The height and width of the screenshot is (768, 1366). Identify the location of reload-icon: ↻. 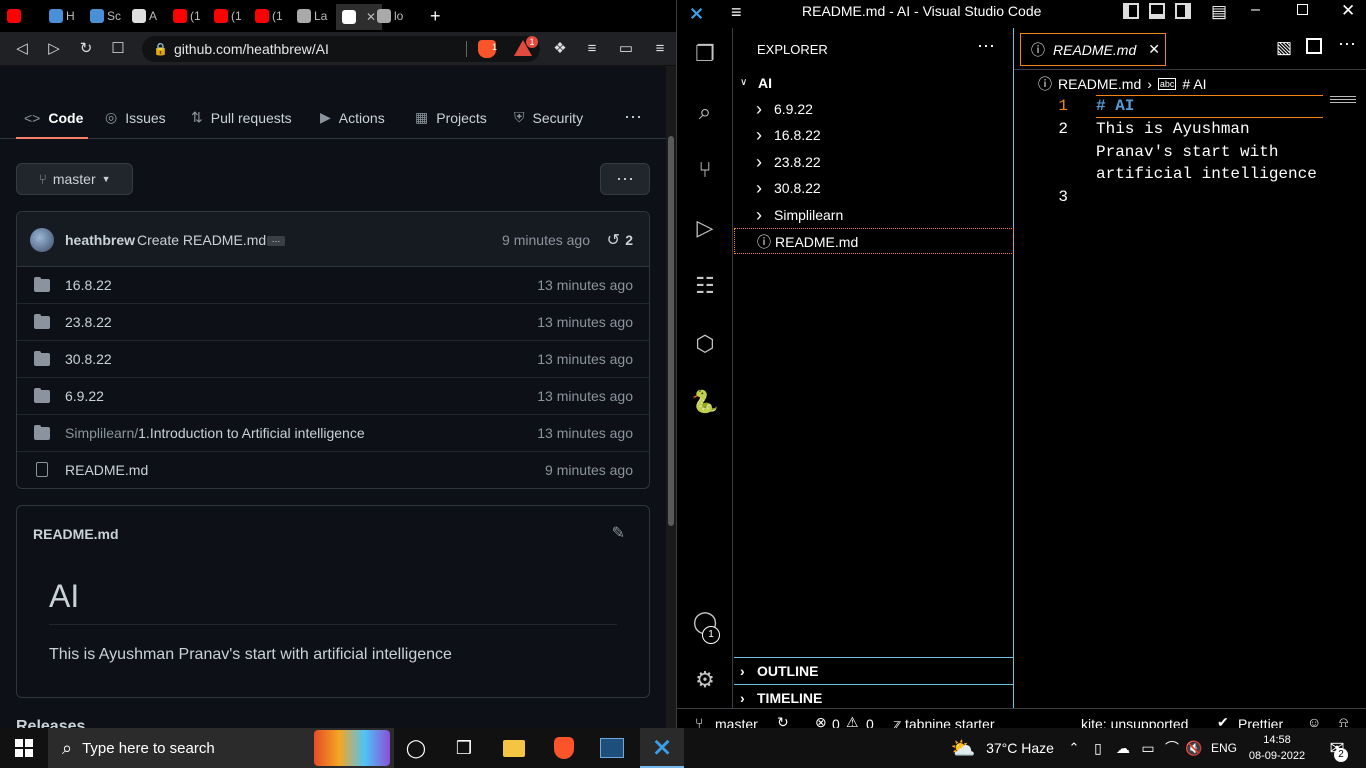
(86, 49).